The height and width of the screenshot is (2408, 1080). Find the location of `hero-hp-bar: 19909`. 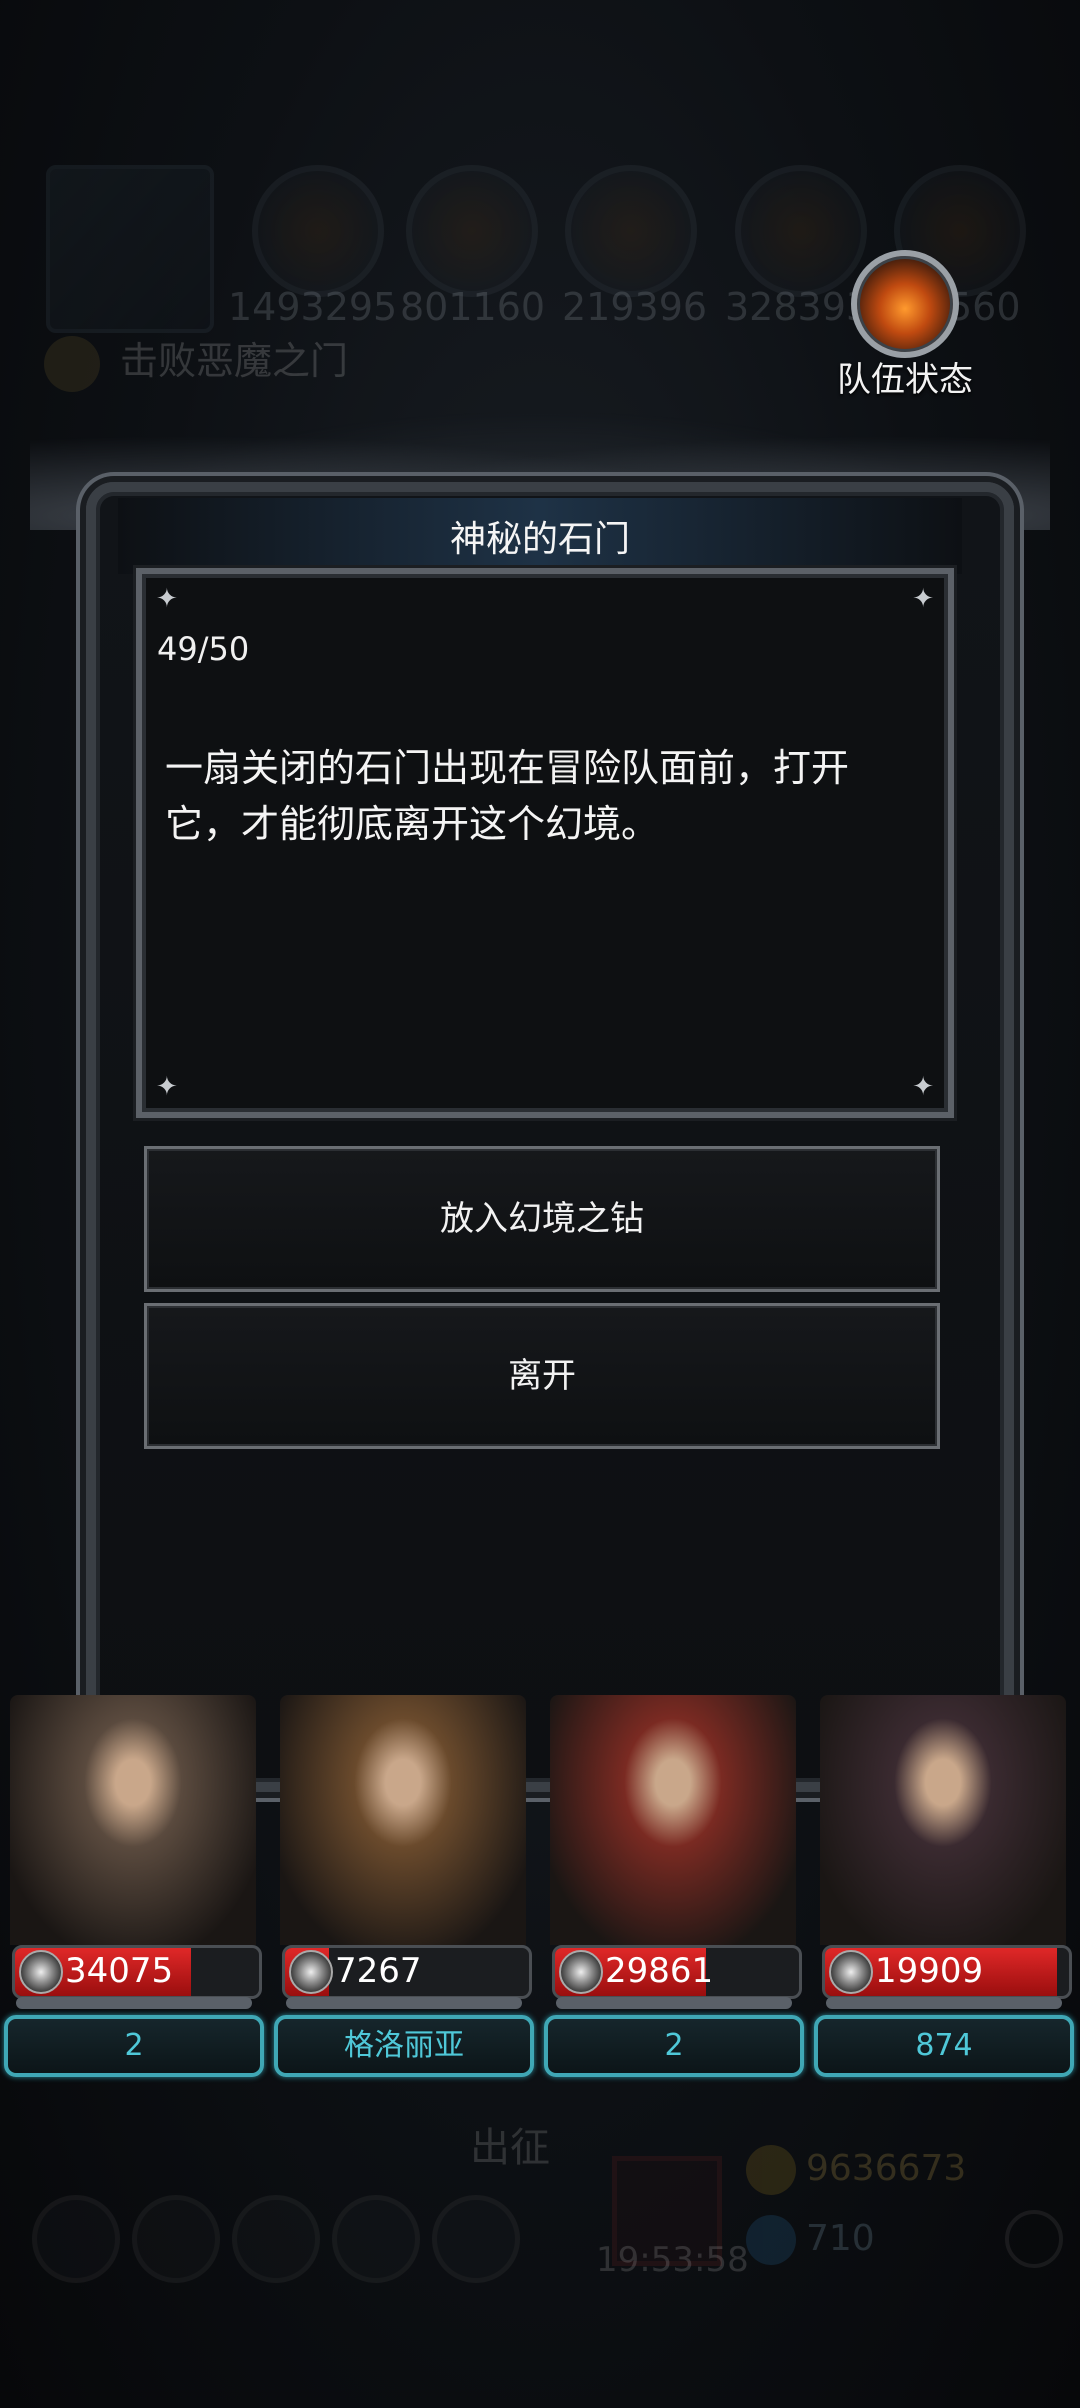

hero-hp-bar: 19909 is located at coordinates (947, 1972).